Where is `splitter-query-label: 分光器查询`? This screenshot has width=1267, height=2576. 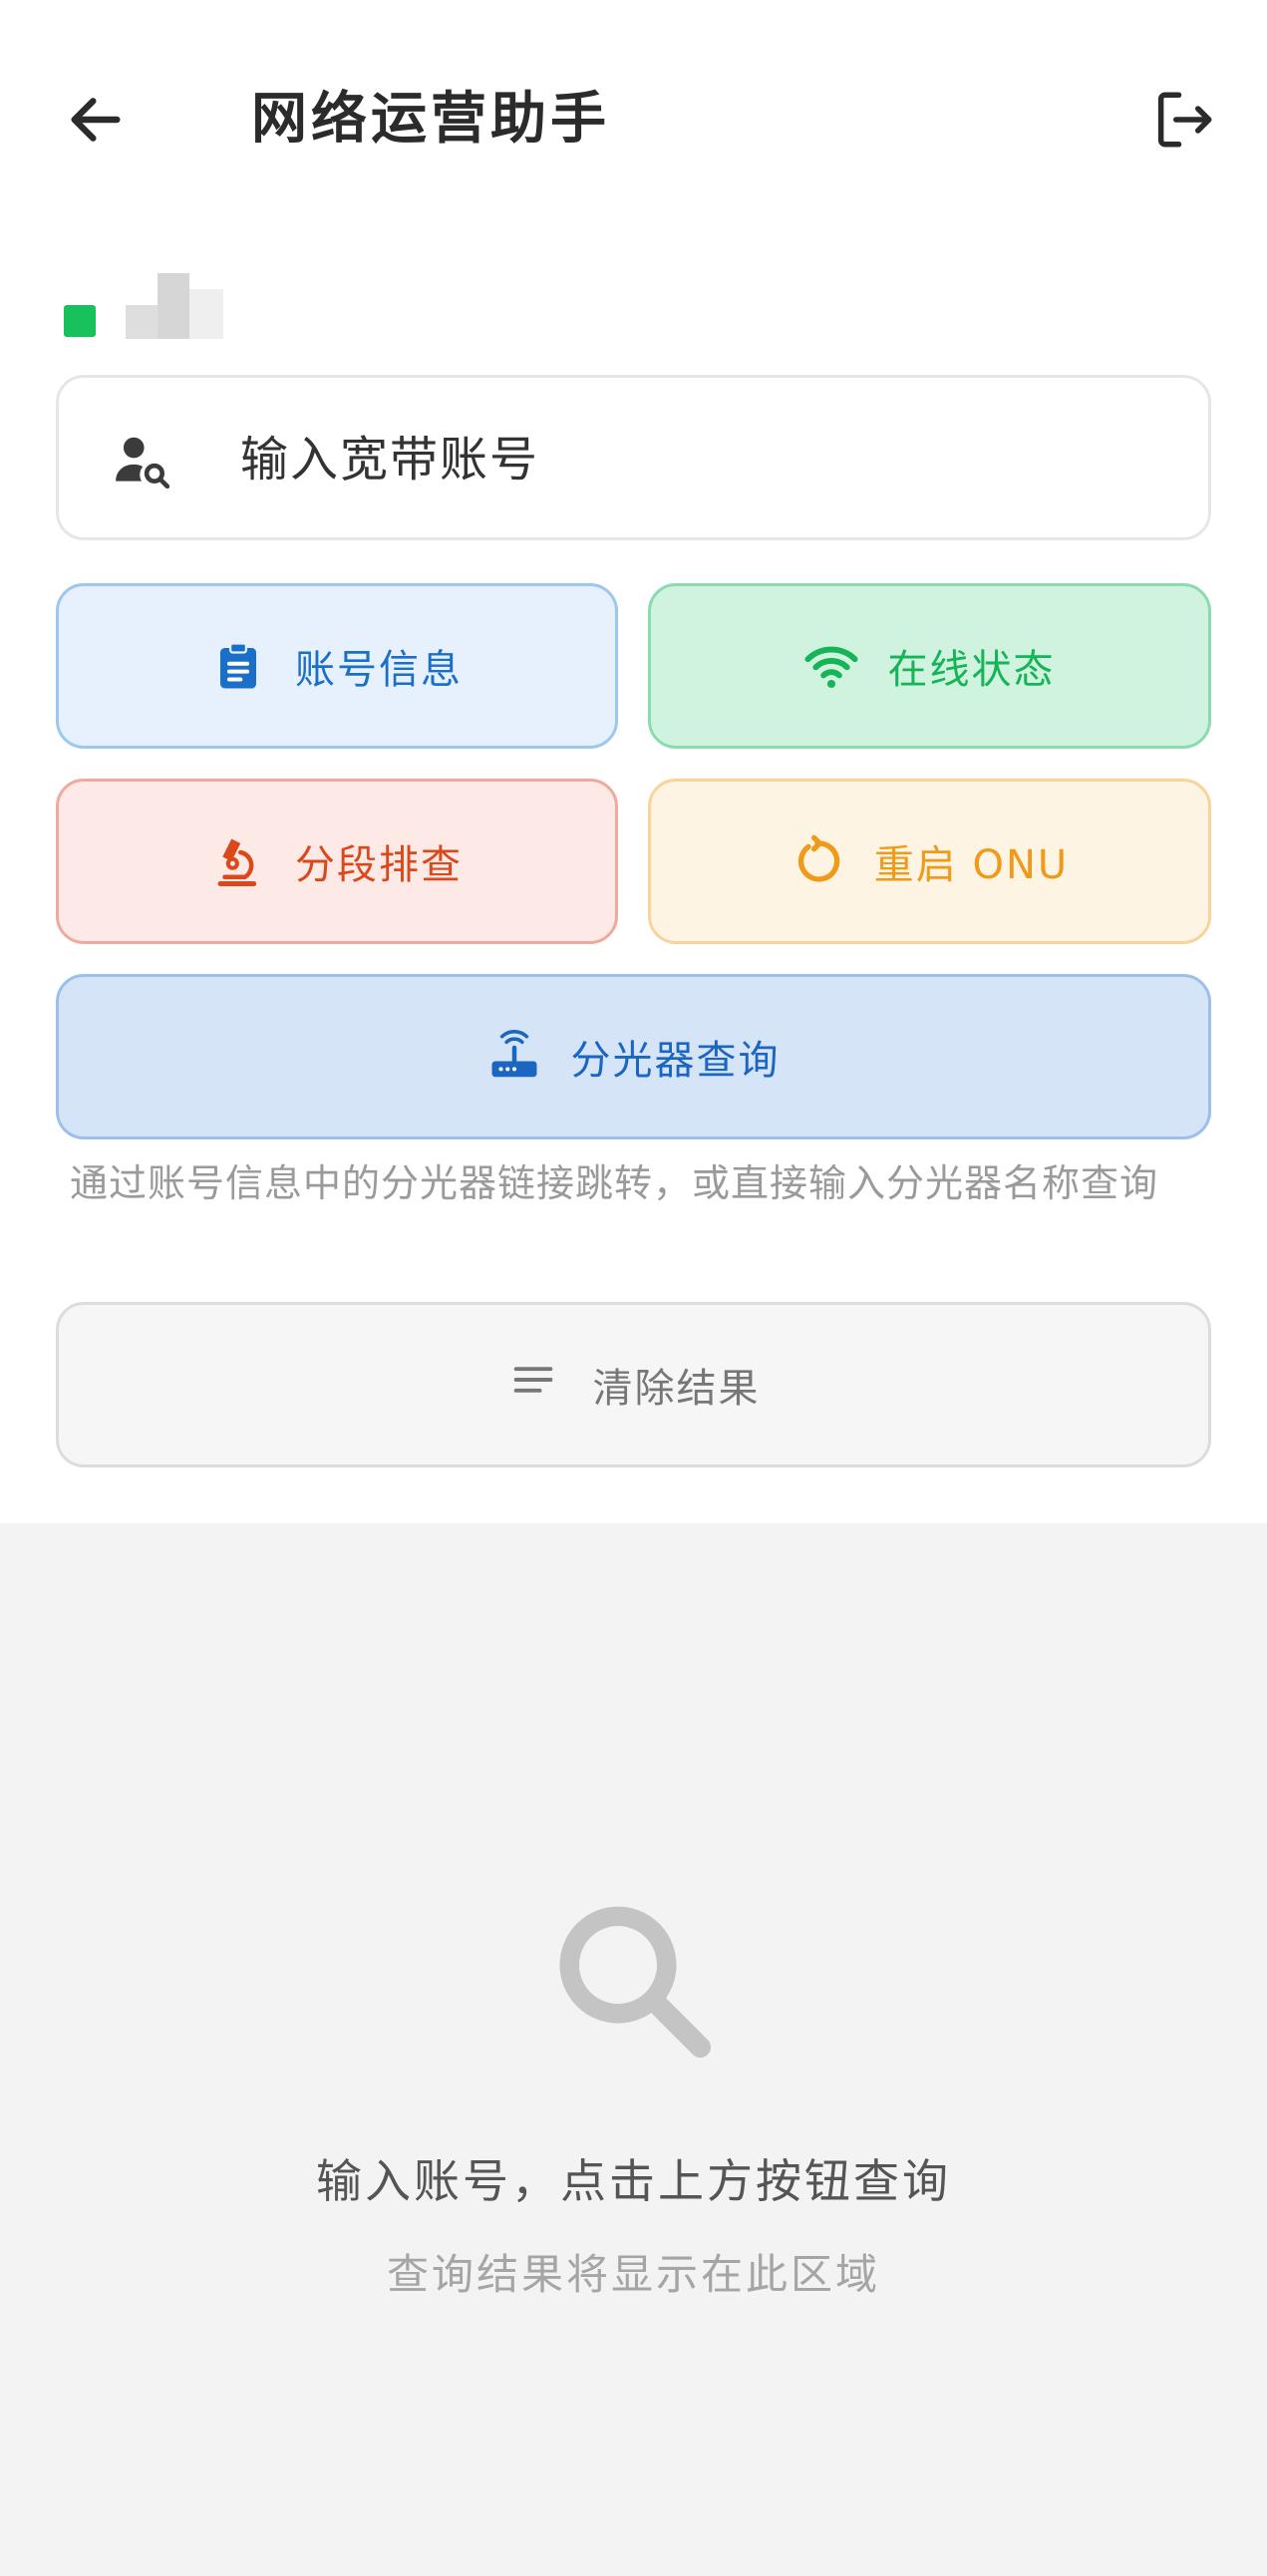
splitter-query-label: 分光器查询 is located at coordinates (675, 1061).